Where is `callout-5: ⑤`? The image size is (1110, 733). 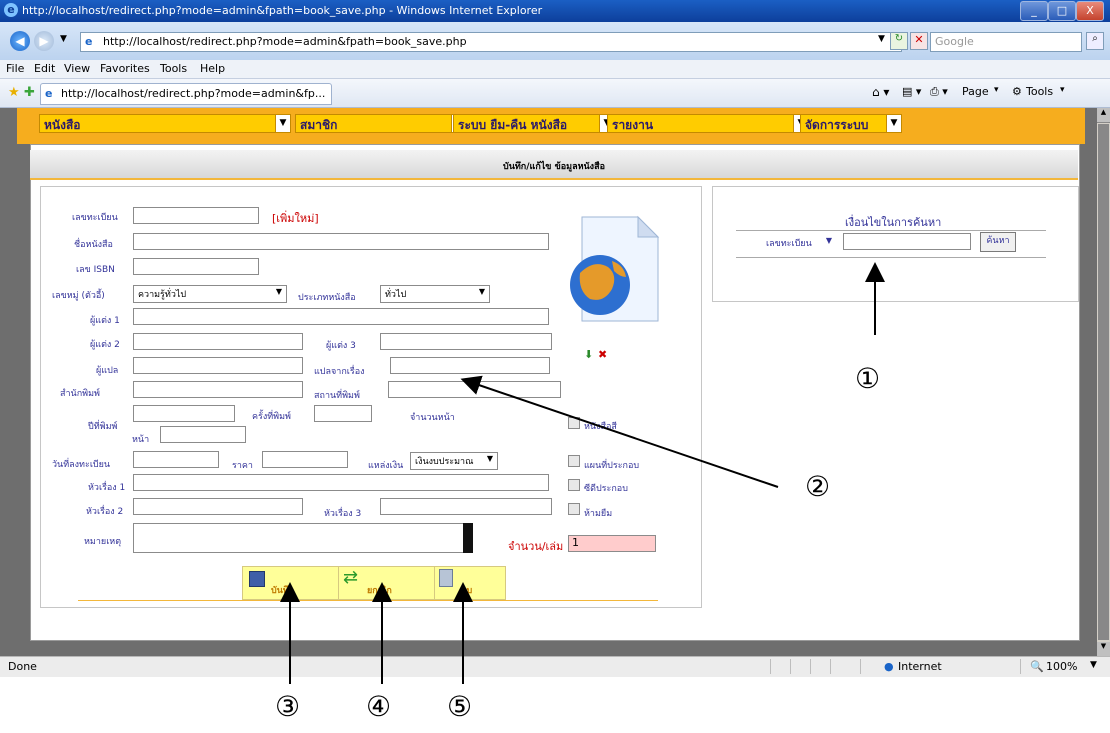
callout-5: ⑤ is located at coordinates (460, 706).